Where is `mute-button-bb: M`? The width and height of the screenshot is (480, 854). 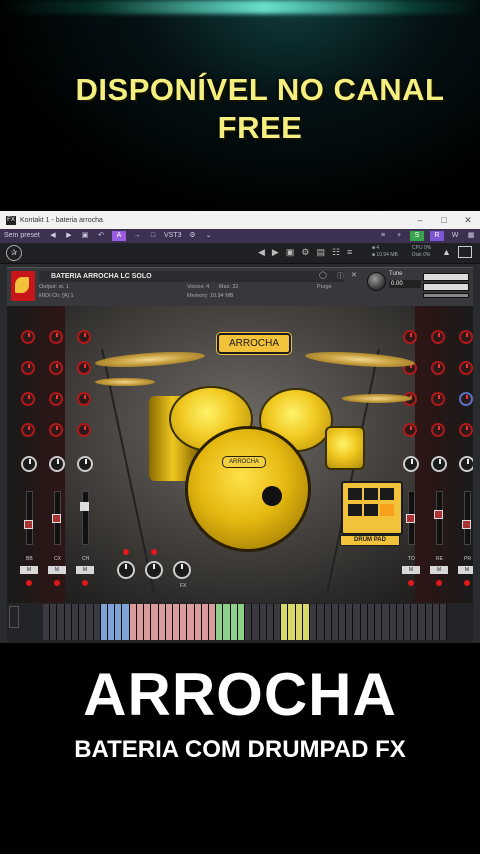 mute-button-bb: M is located at coordinates (29, 570).